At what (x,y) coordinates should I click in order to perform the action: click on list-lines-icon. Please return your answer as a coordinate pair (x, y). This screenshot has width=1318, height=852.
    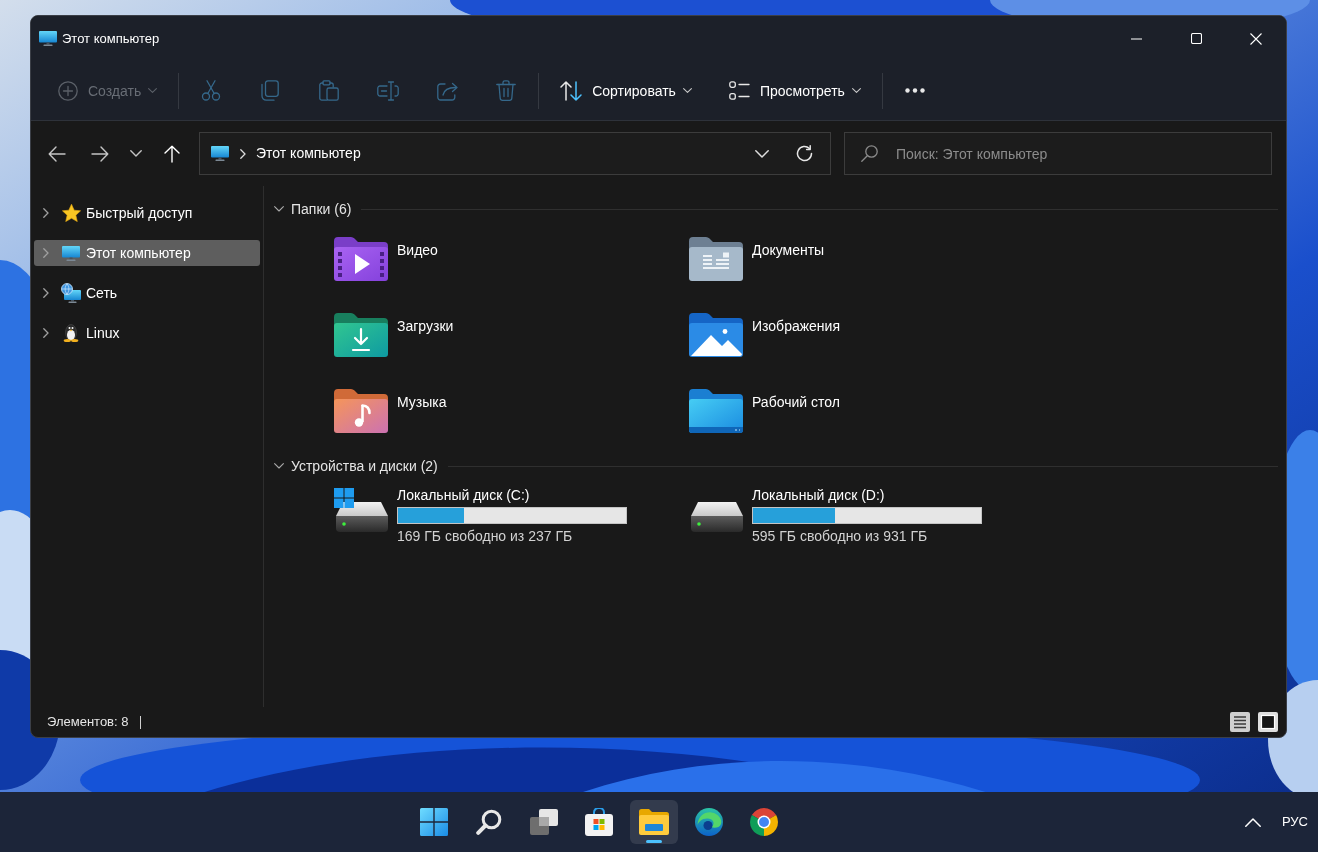
    Looking at the image, I should click on (1240, 722).